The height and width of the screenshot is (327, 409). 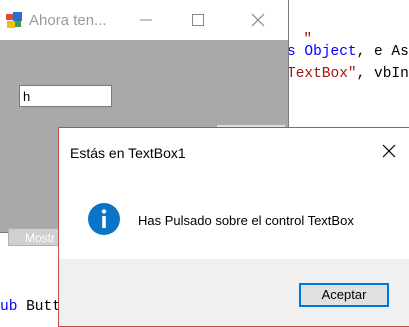 I want to click on code-keyword: ub, so click(x=9, y=307).